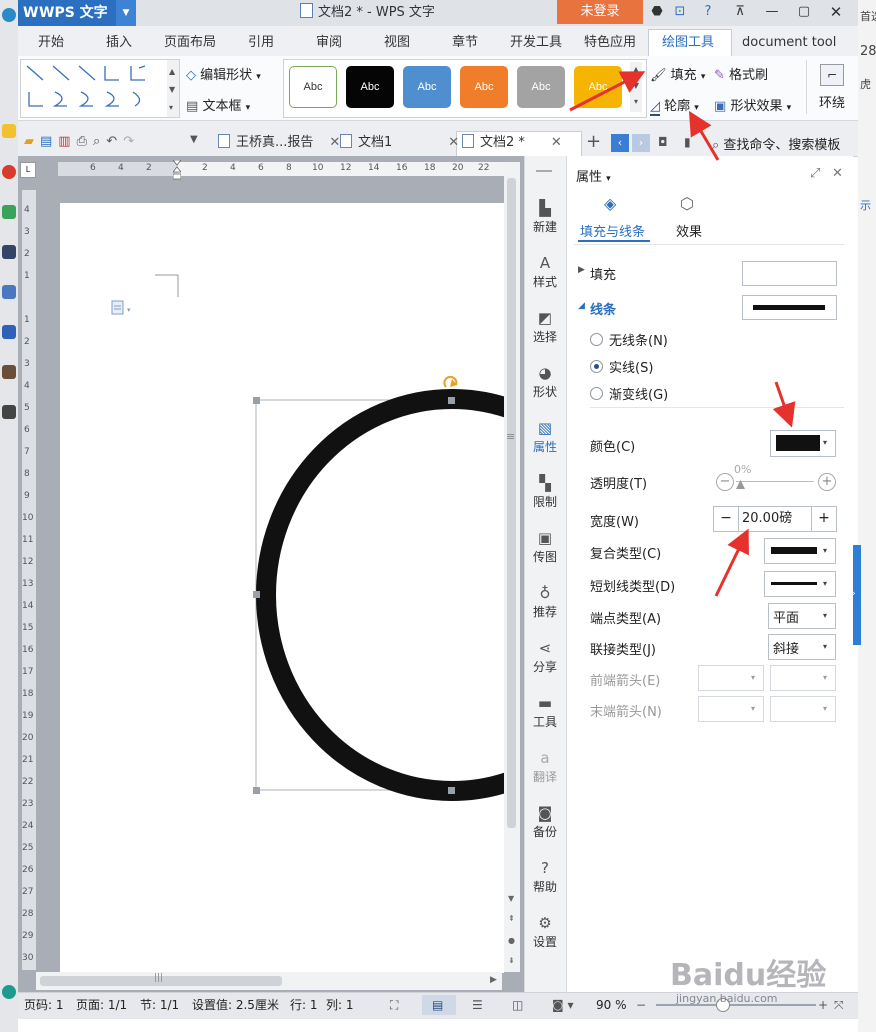  What do you see at coordinates (399, 143) in the screenshot?
I see `tab-document-1: 文档1 ✕` at bounding box center [399, 143].